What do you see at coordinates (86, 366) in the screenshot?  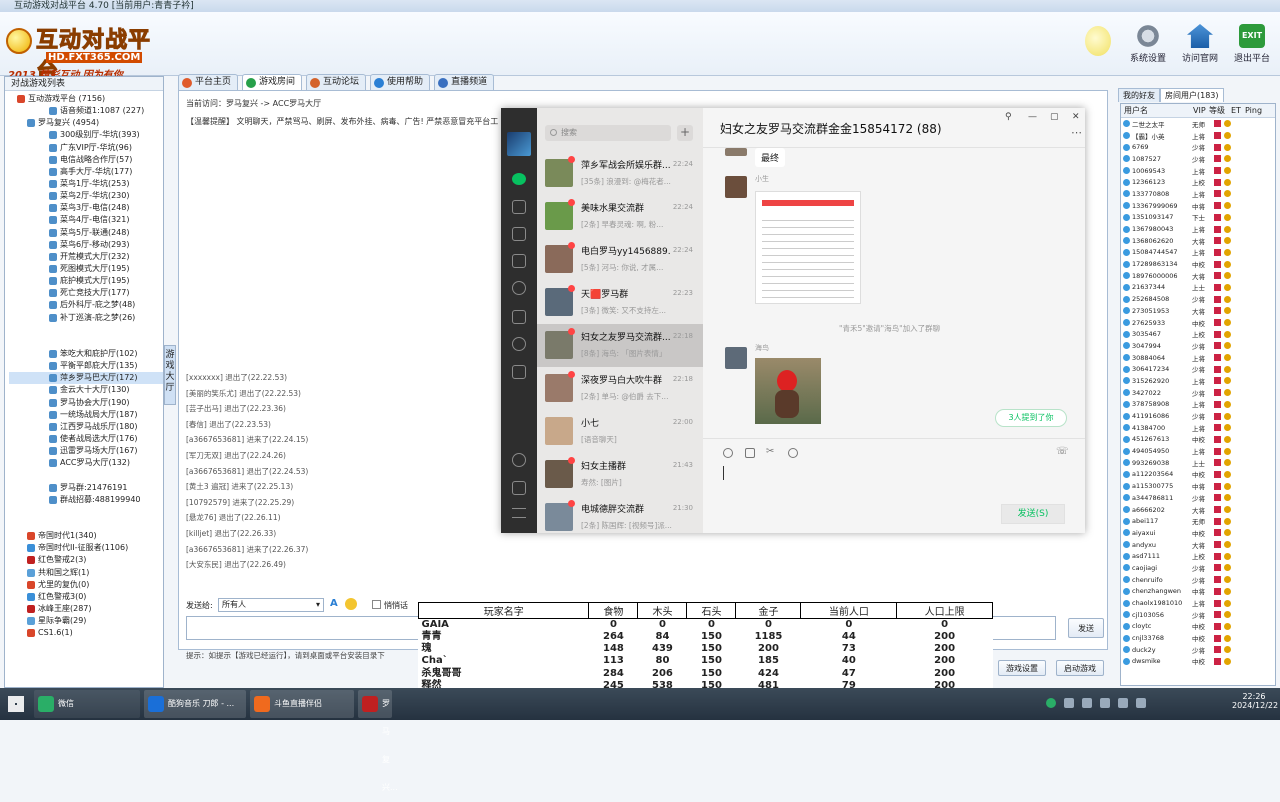 I see `tree-item: 平衡平郎庇大厅(135)` at bounding box center [86, 366].